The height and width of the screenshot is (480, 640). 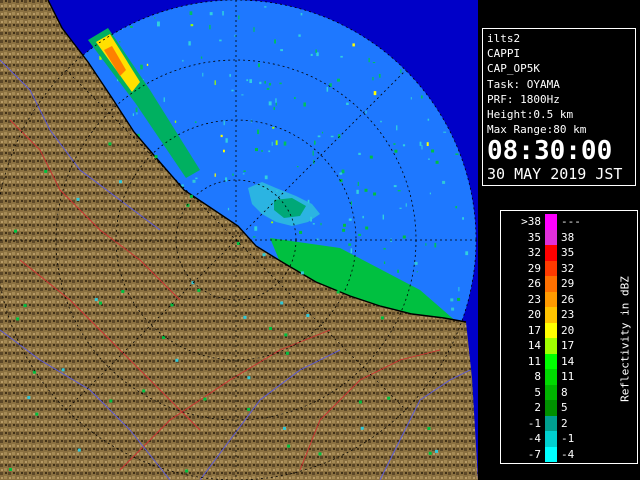 I want to click on max-range-value: Max Range:80 km, so click(x=537, y=130).